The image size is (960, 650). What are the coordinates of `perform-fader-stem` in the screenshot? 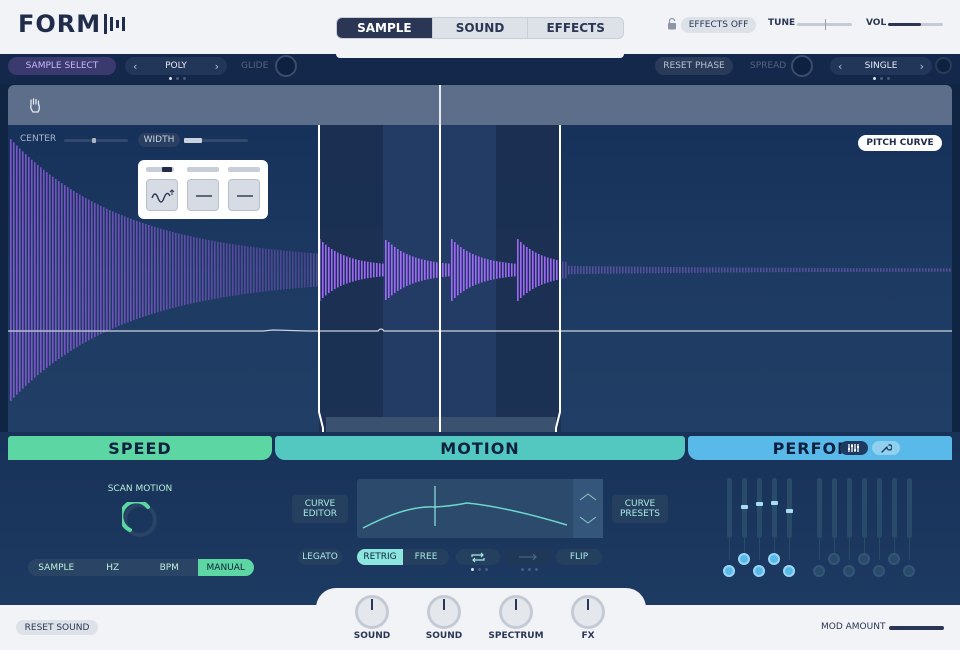 It's located at (789, 549).